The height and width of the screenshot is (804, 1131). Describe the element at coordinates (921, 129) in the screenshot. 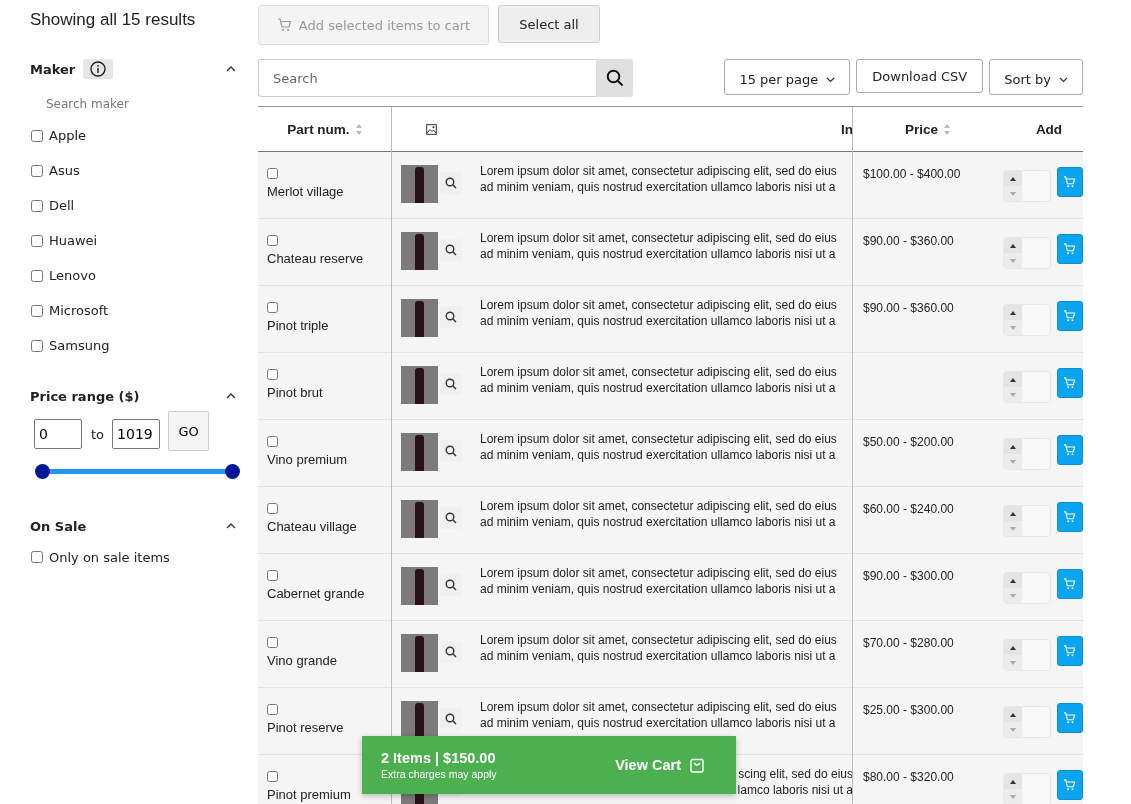

I see `column-header: Price` at that location.